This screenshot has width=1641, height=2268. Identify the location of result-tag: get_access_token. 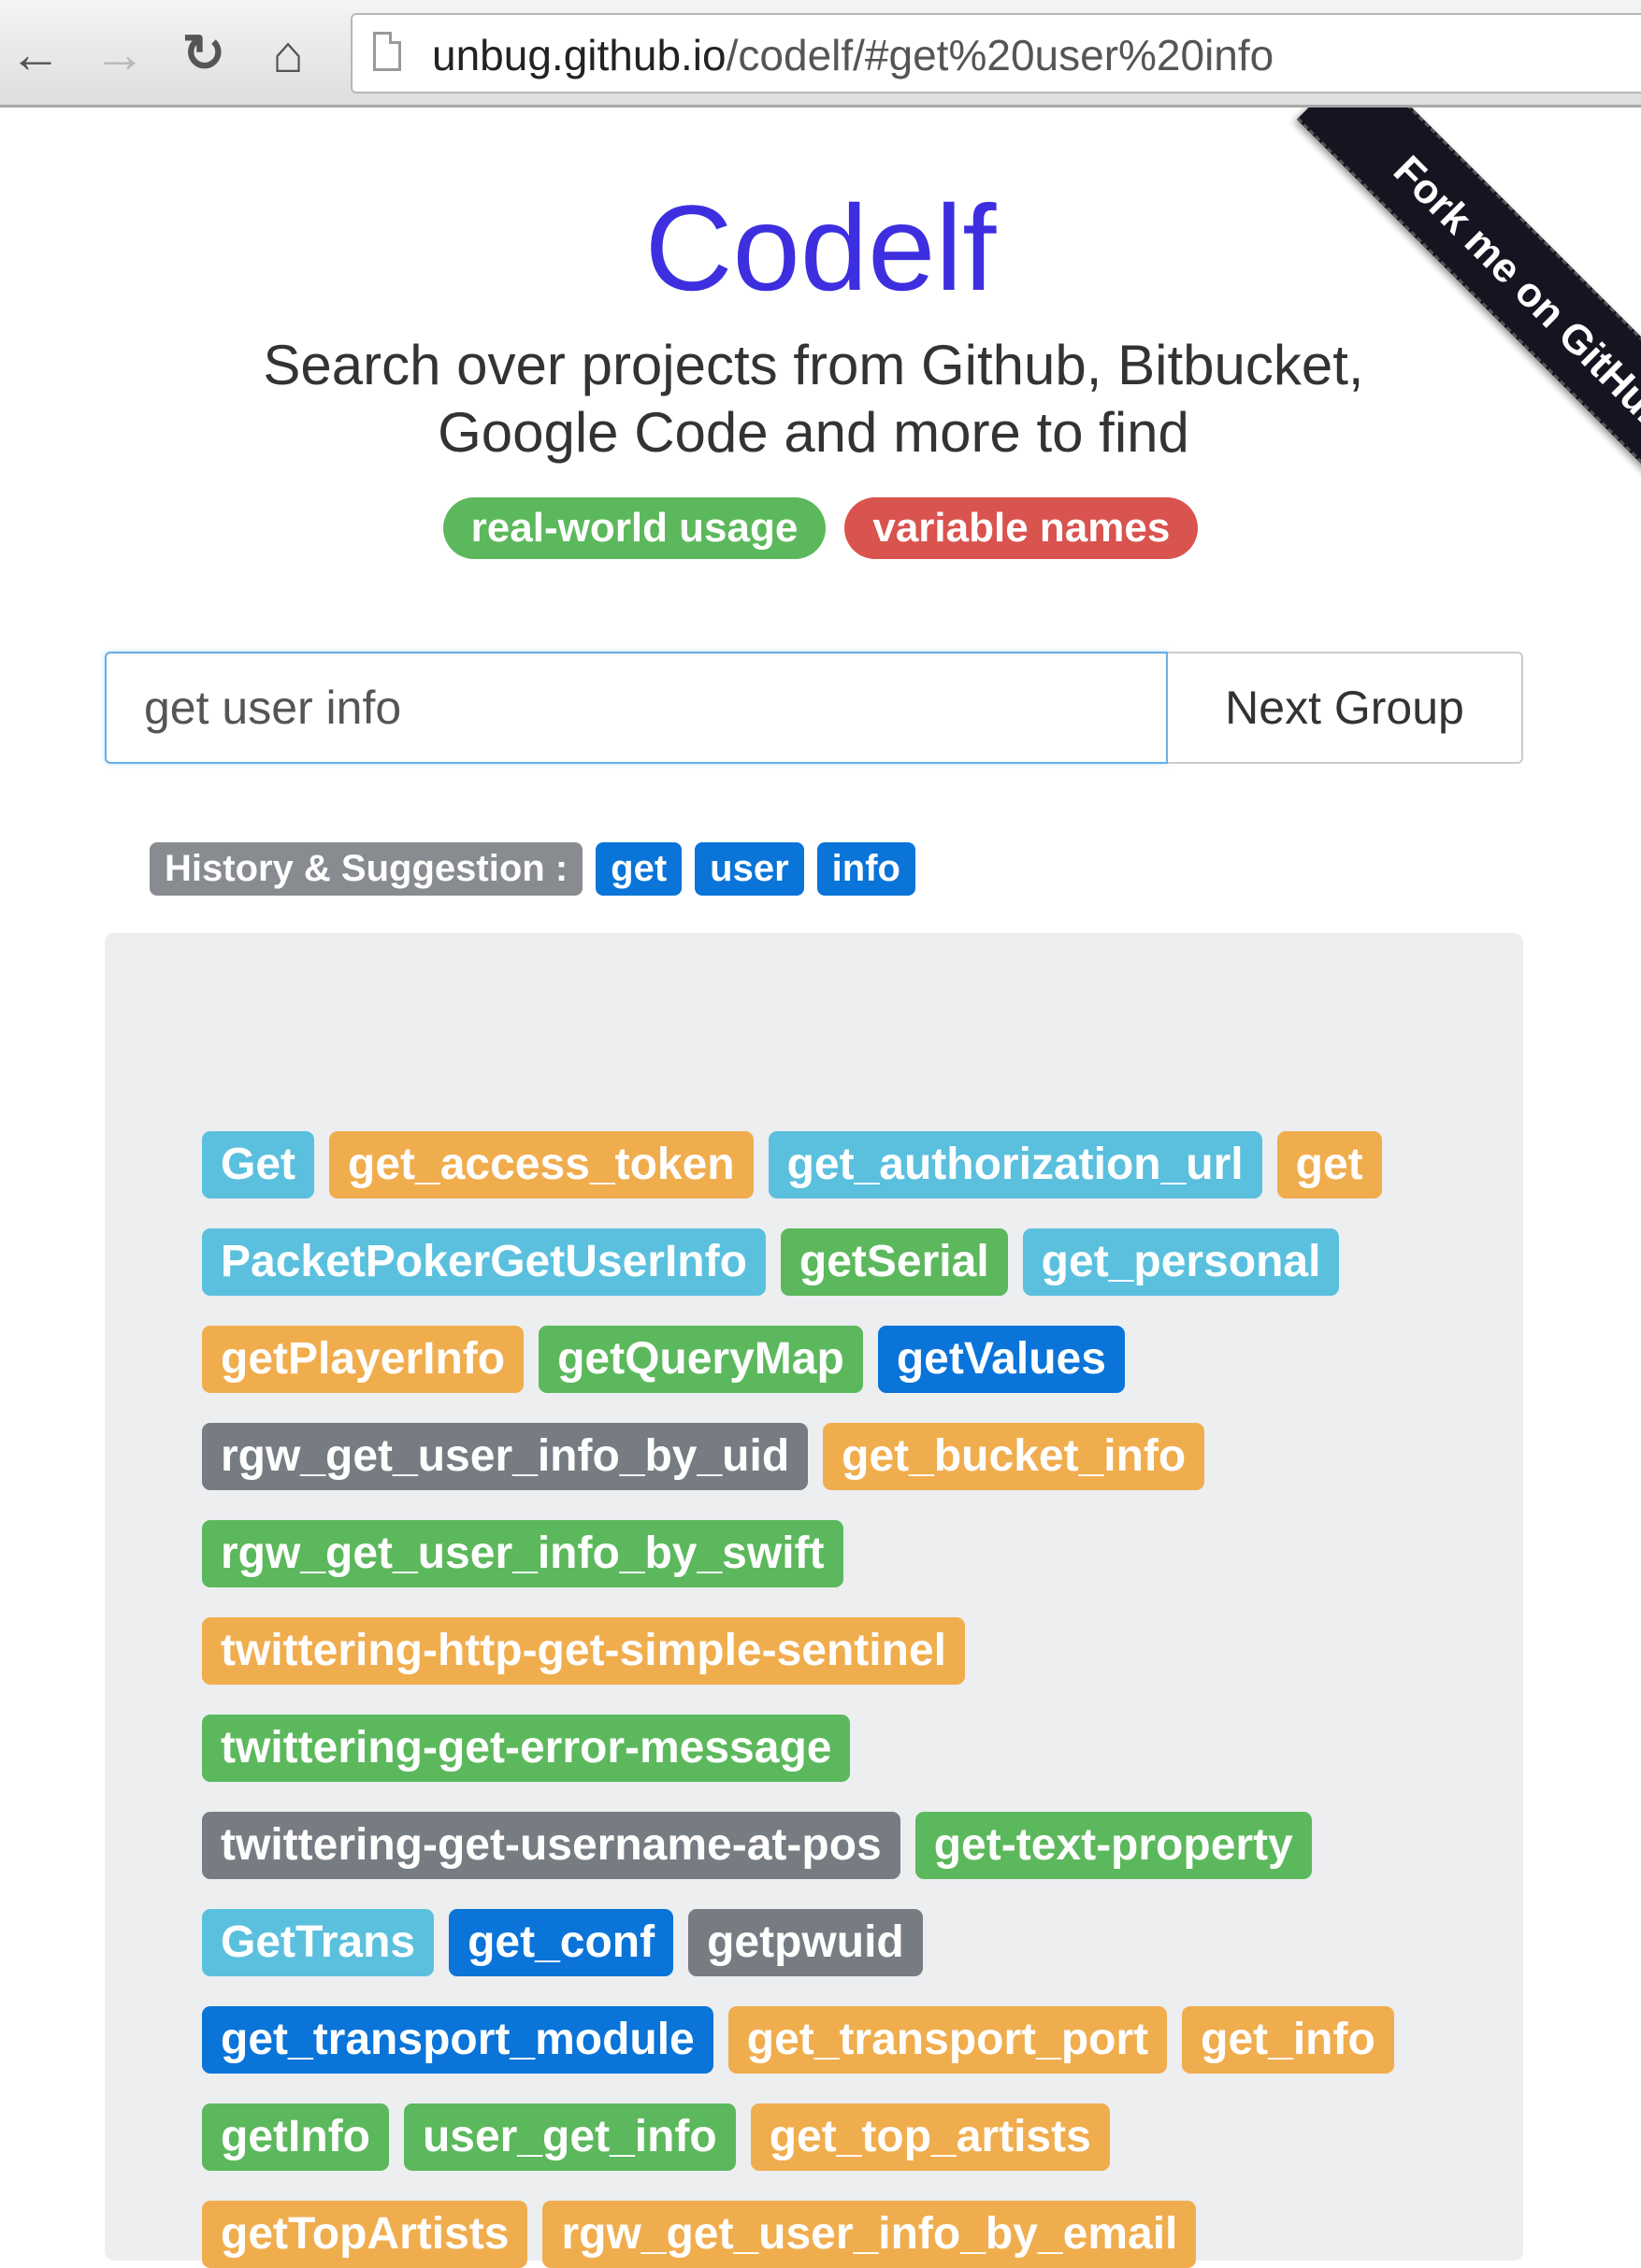
(541, 1165).